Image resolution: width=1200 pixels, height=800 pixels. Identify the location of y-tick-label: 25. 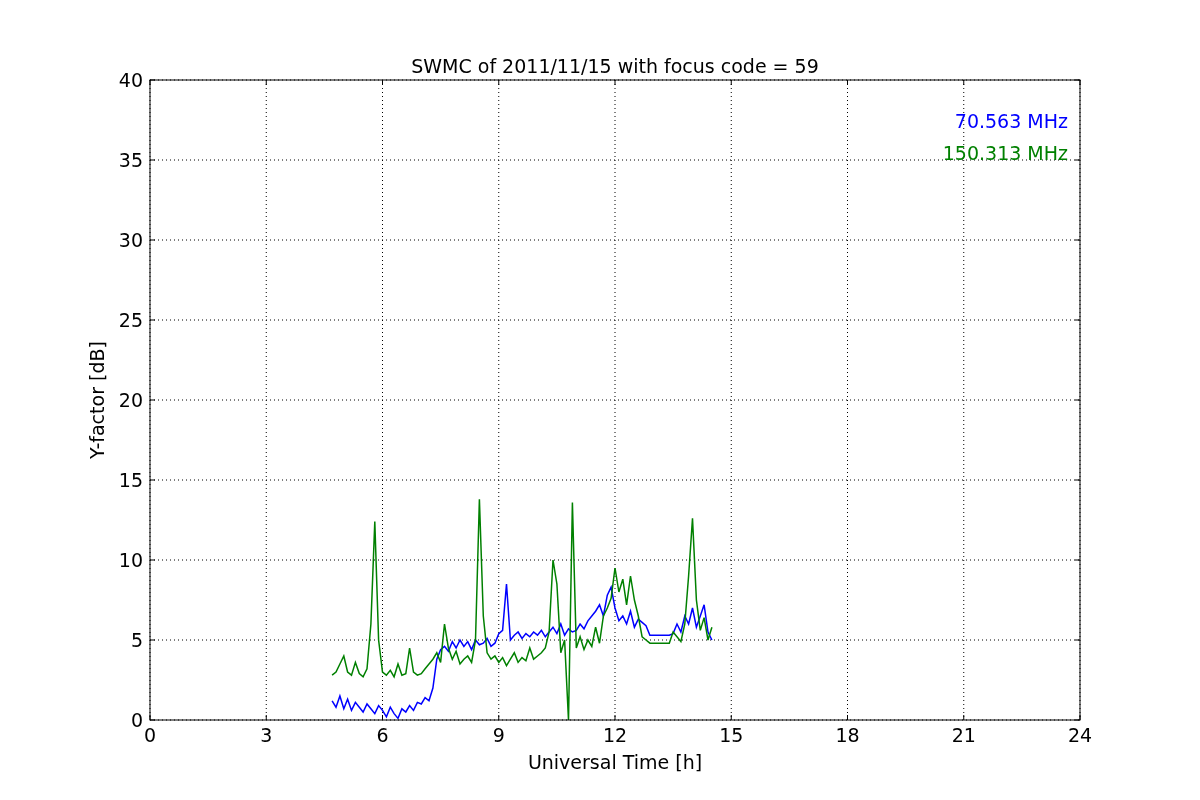
(130, 320).